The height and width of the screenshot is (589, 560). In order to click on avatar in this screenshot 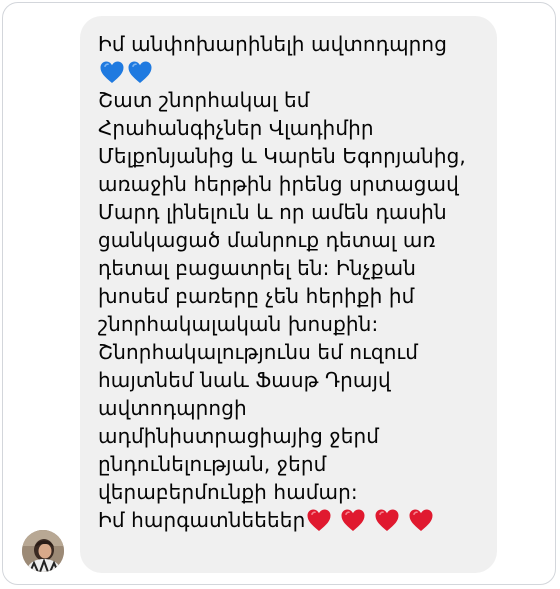, I will do `click(43, 551)`.